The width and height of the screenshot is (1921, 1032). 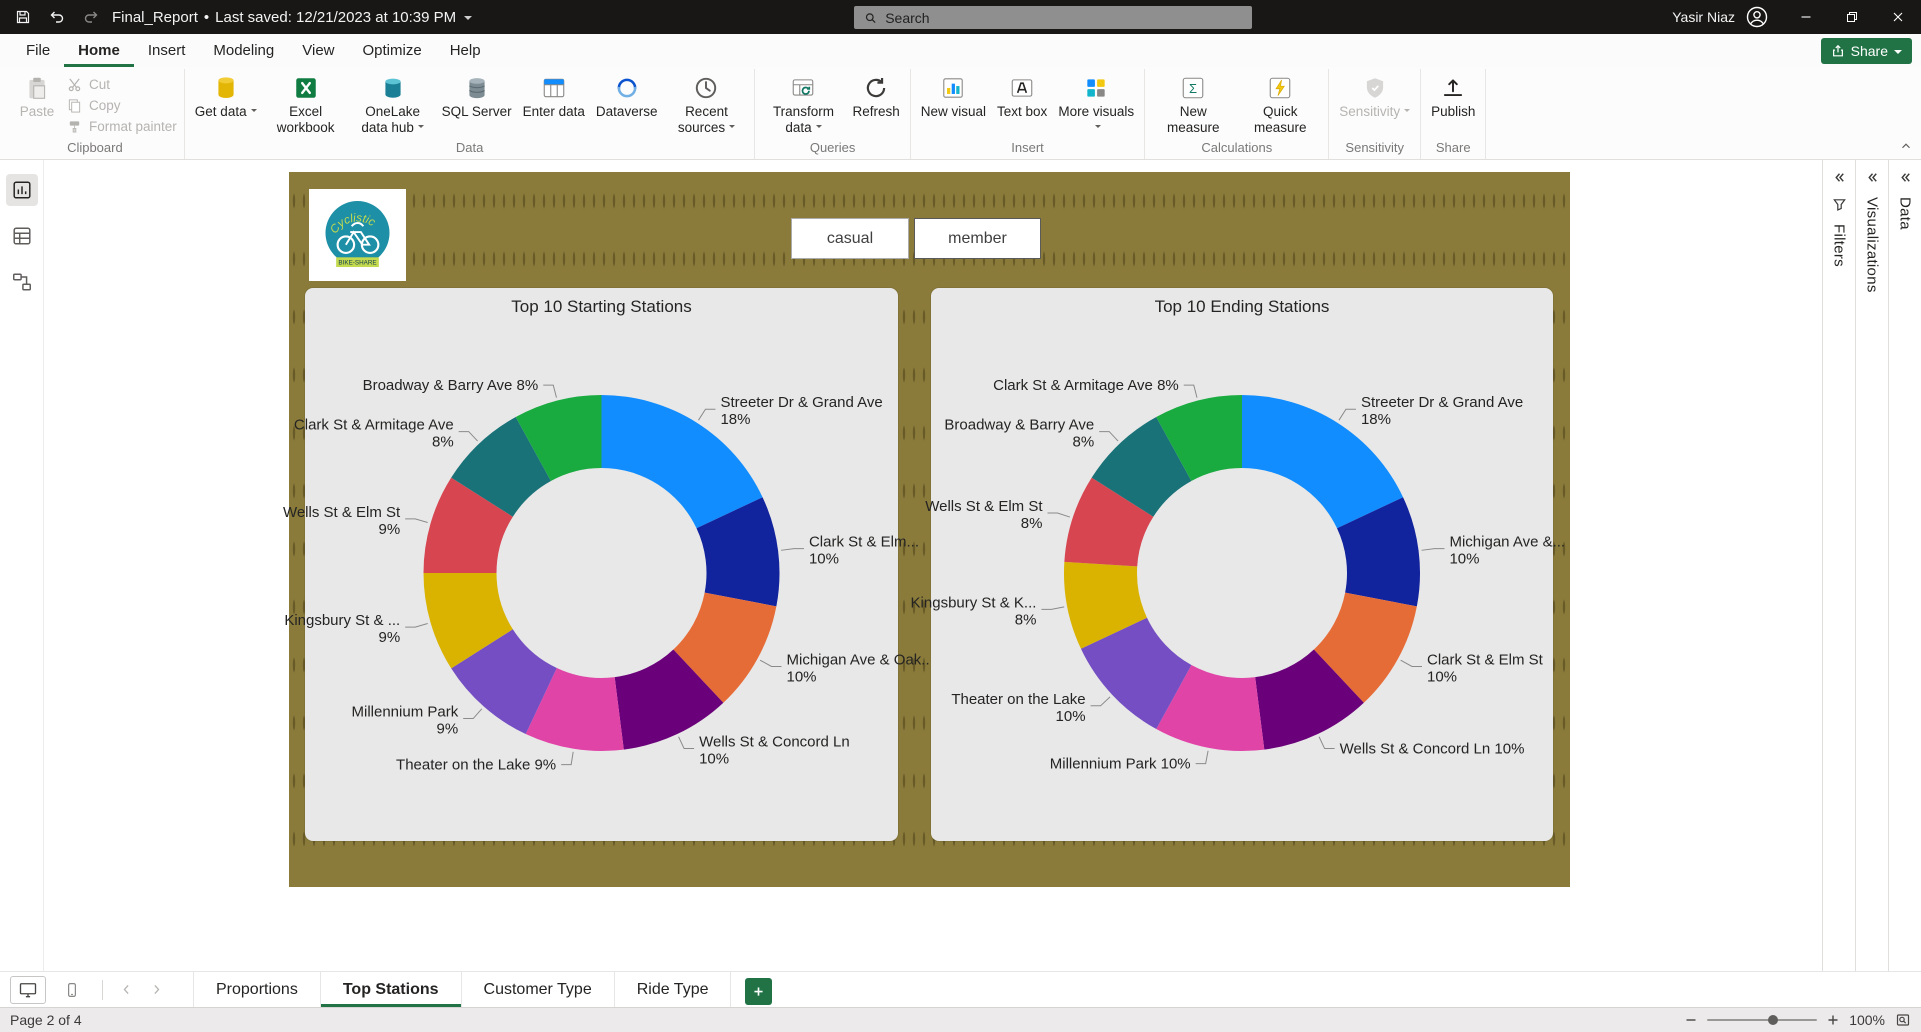 I want to click on donut-label: Streeter Dr & Grand Ave 18%, so click(x=1442, y=411).